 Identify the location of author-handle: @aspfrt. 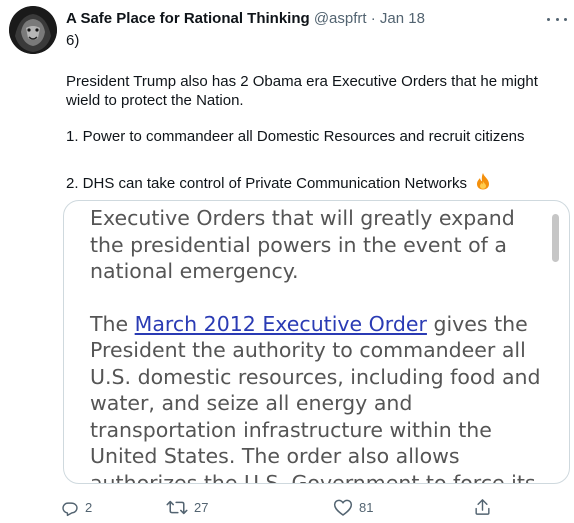
(340, 18).